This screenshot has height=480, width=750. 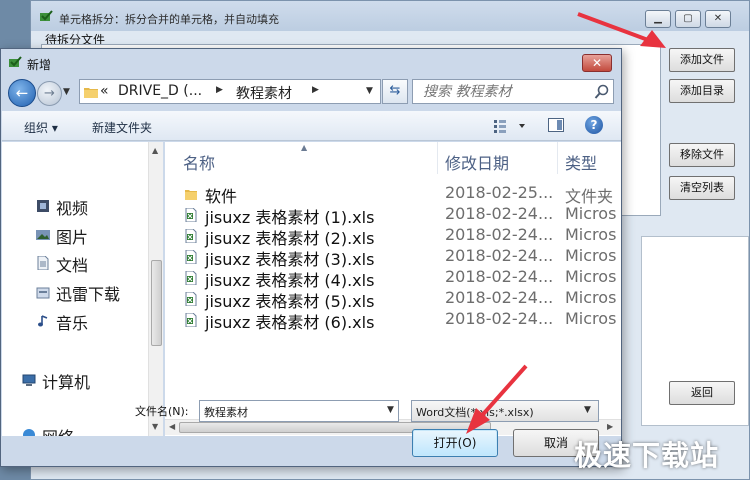 What do you see at coordinates (688, 19) in the screenshot?
I see `maximize-button: ▢` at bounding box center [688, 19].